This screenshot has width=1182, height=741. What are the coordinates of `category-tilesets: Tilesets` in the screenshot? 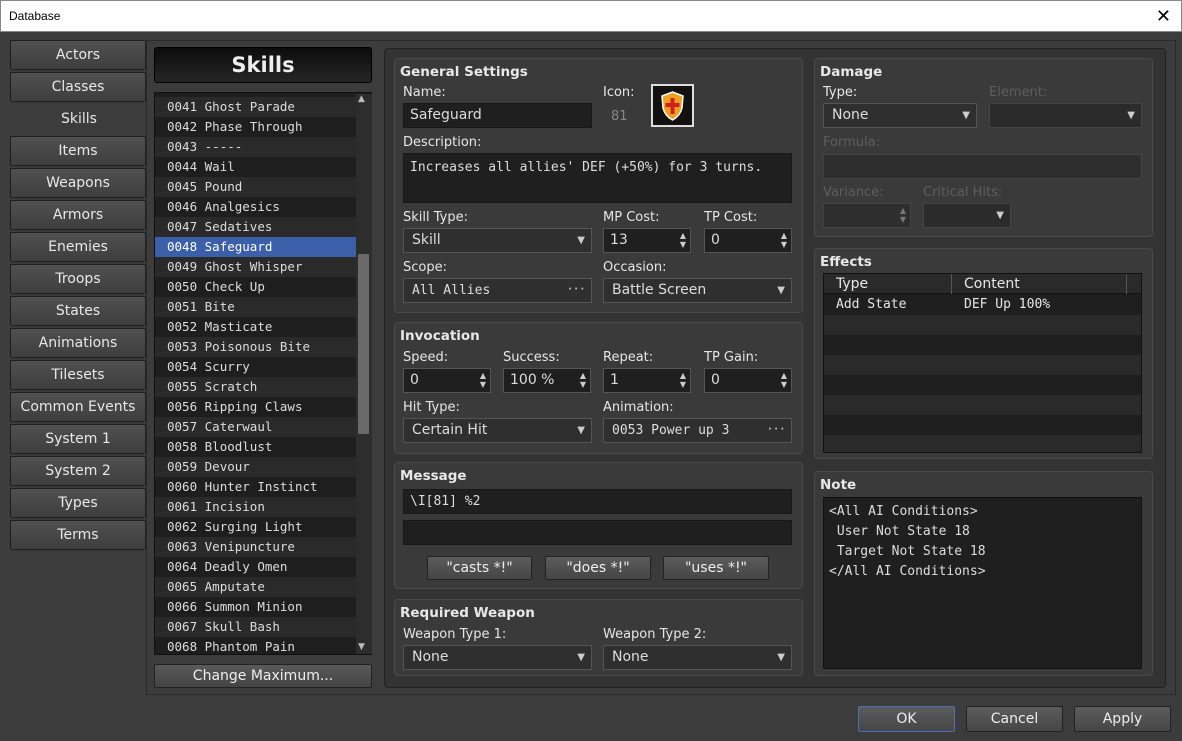 It's located at (78, 375).